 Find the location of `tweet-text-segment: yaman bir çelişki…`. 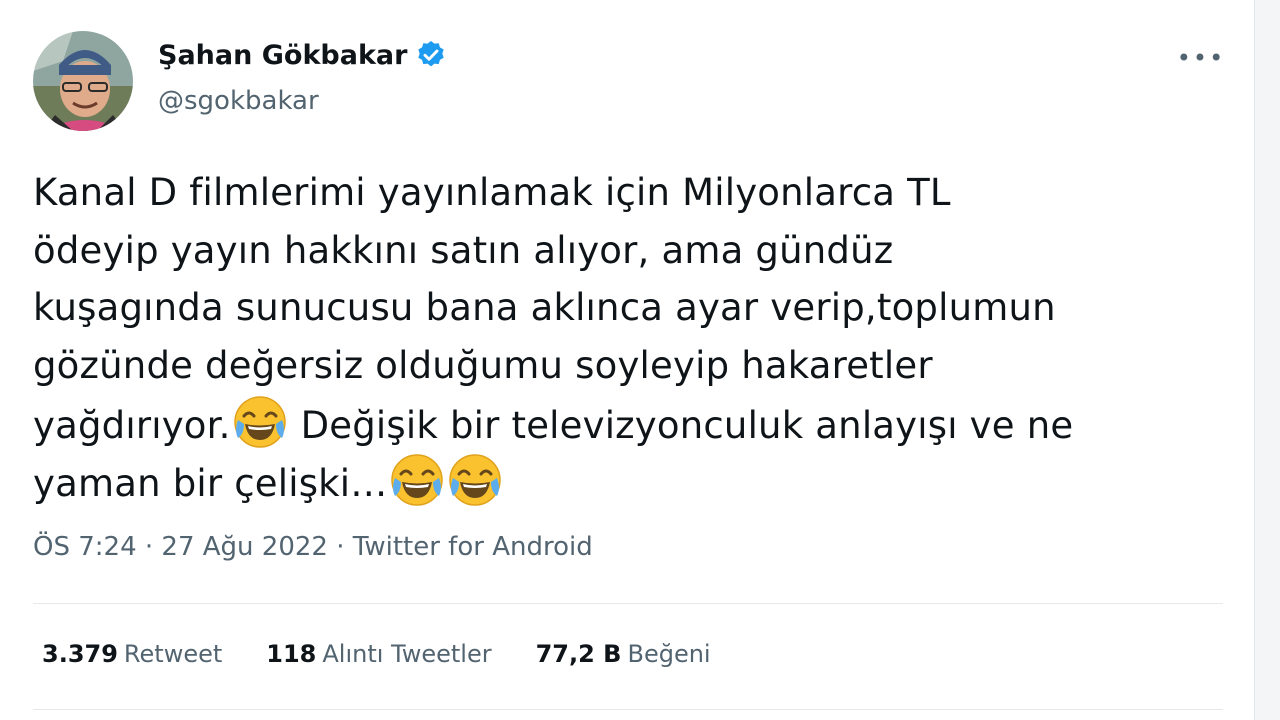

tweet-text-segment: yaman bir çelişki… is located at coordinates (210, 483).